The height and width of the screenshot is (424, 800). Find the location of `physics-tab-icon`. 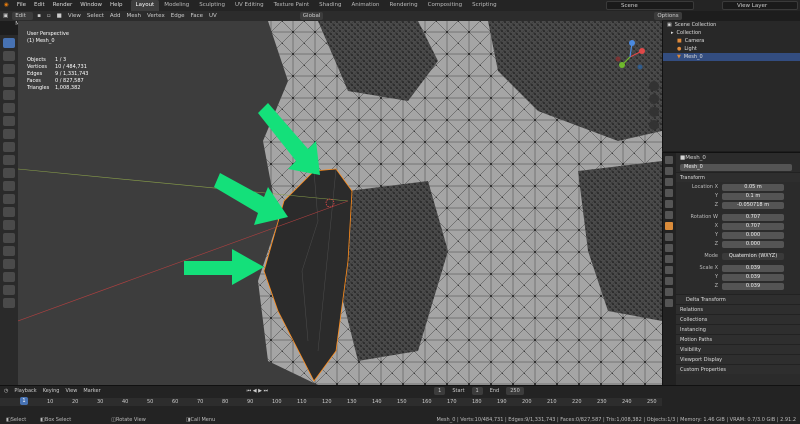

physics-tab-icon is located at coordinates (669, 259).